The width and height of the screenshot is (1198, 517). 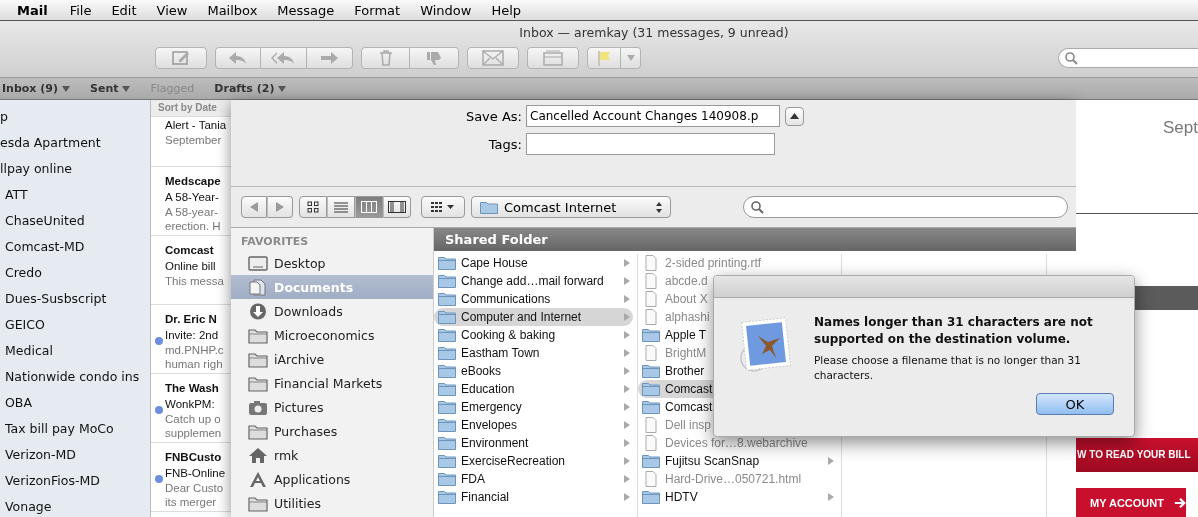 I want to click on email-snippet: its merger, so click(x=191, y=502).